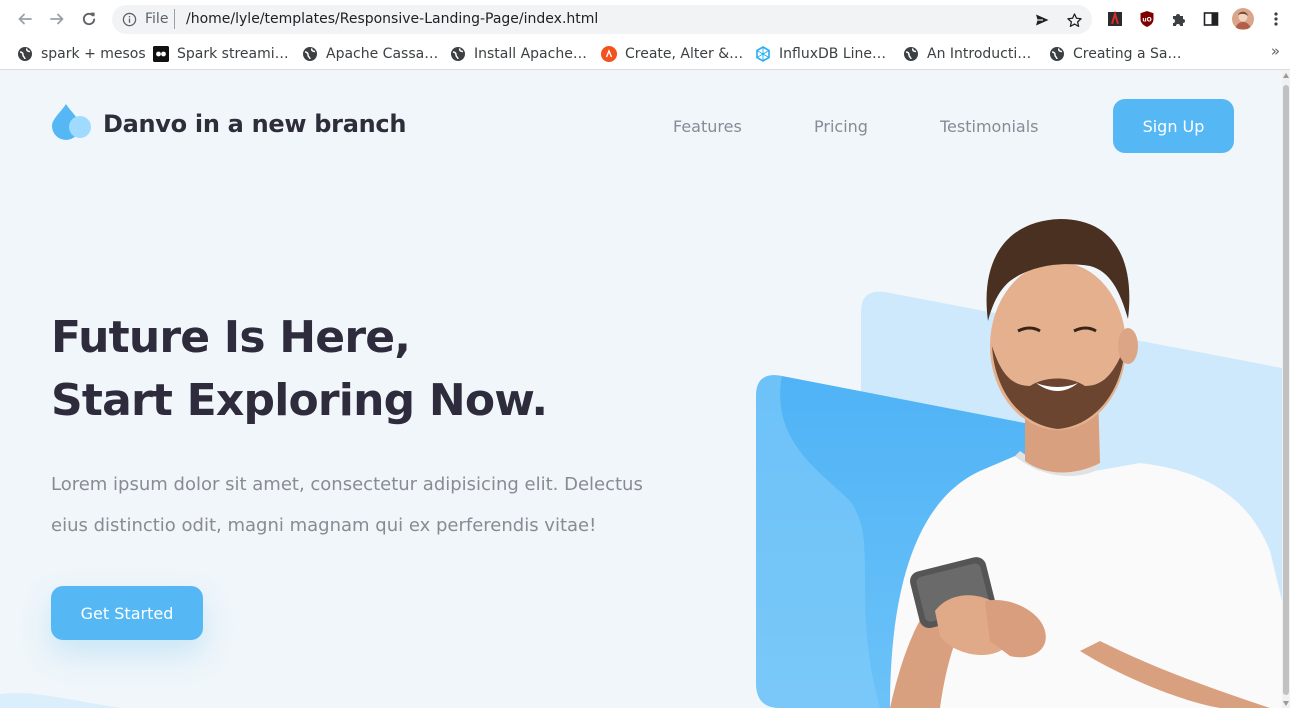 This screenshot has height=708, width=1290. What do you see at coordinates (157, 19) in the screenshot?
I see `url-scheme: File` at bounding box center [157, 19].